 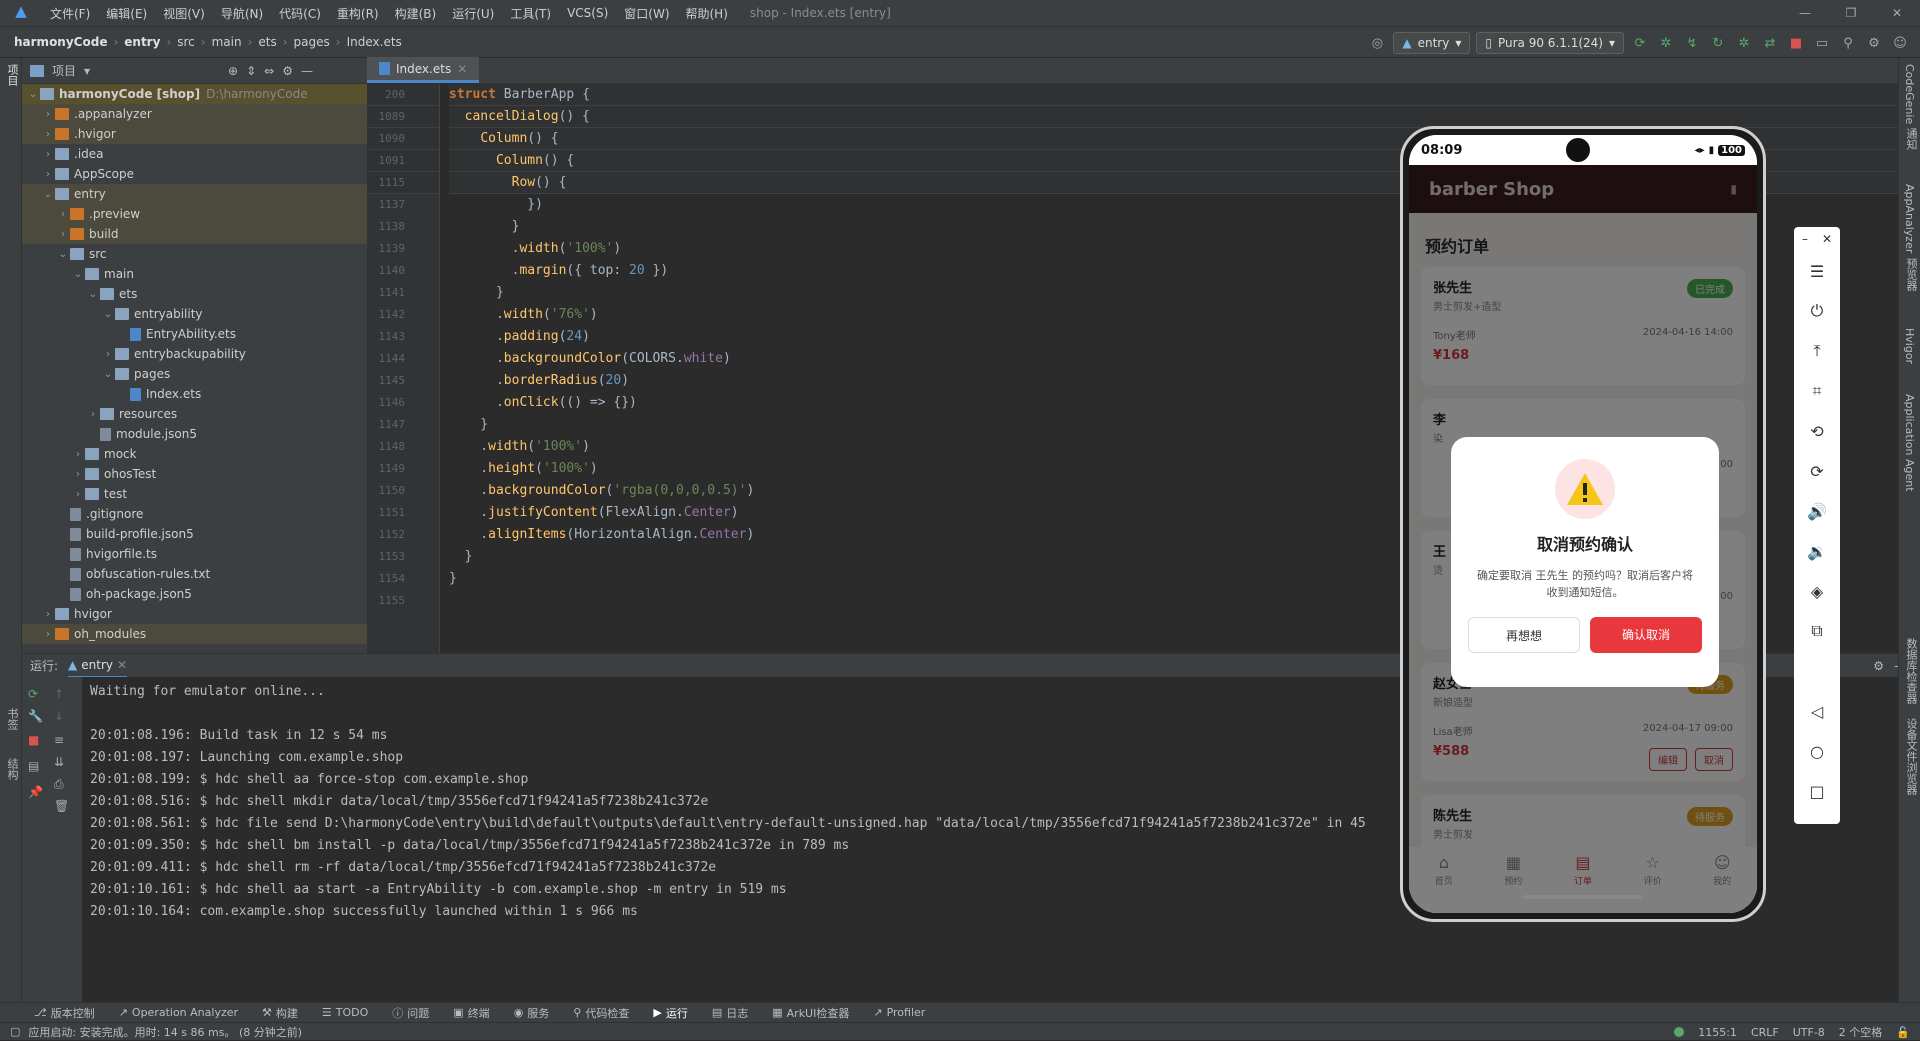 What do you see at coordinates (59, 784) in the screenshot?
I see `print-icon: ⎙` at bounding box center [59, 784].